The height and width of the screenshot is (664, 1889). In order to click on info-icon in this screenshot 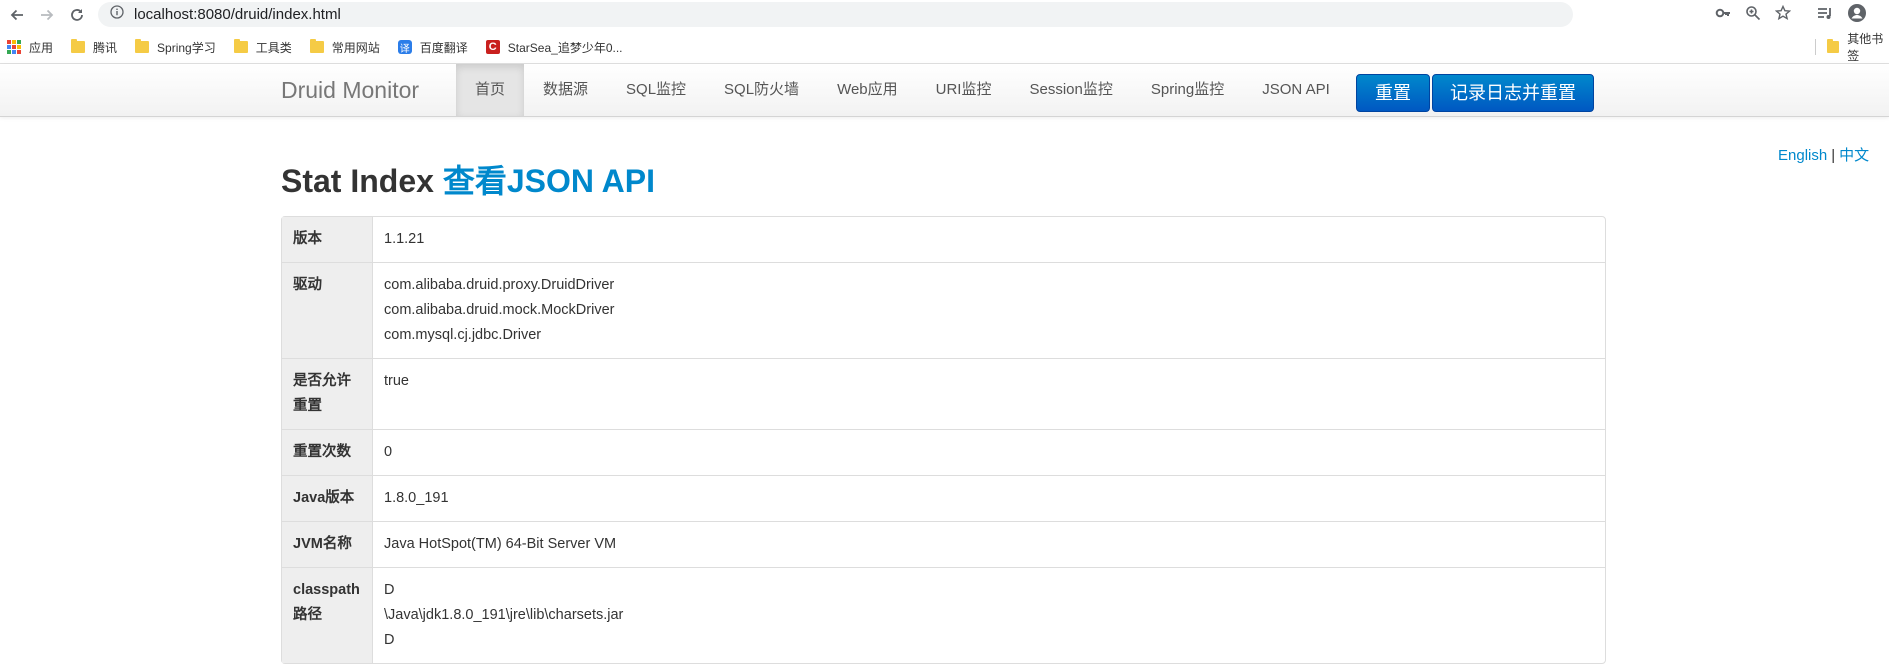, I will do `click(117, 14)`.